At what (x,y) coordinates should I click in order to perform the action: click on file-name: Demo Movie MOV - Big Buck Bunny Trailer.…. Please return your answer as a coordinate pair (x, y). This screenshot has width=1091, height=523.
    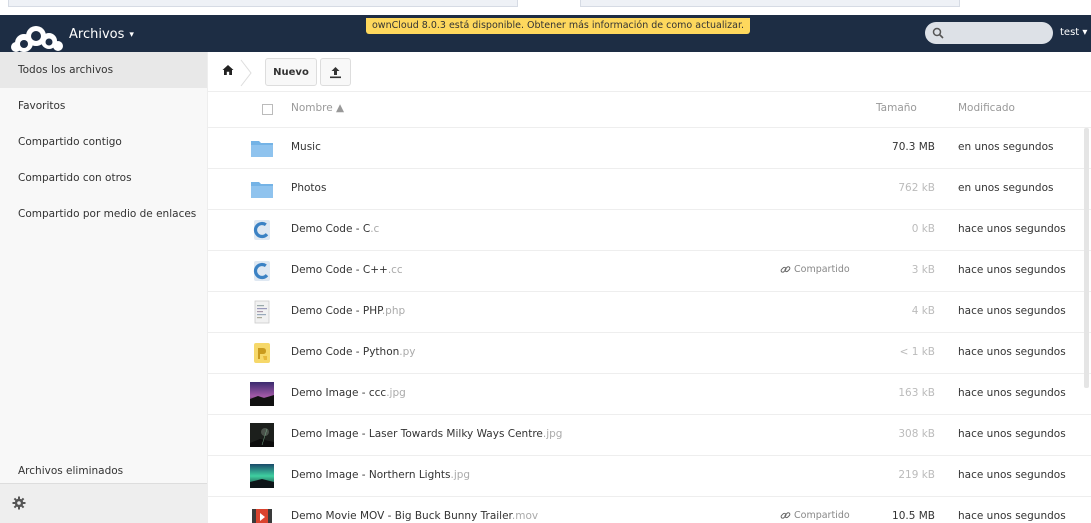
    Looking at the image, I should click on (414, 516).